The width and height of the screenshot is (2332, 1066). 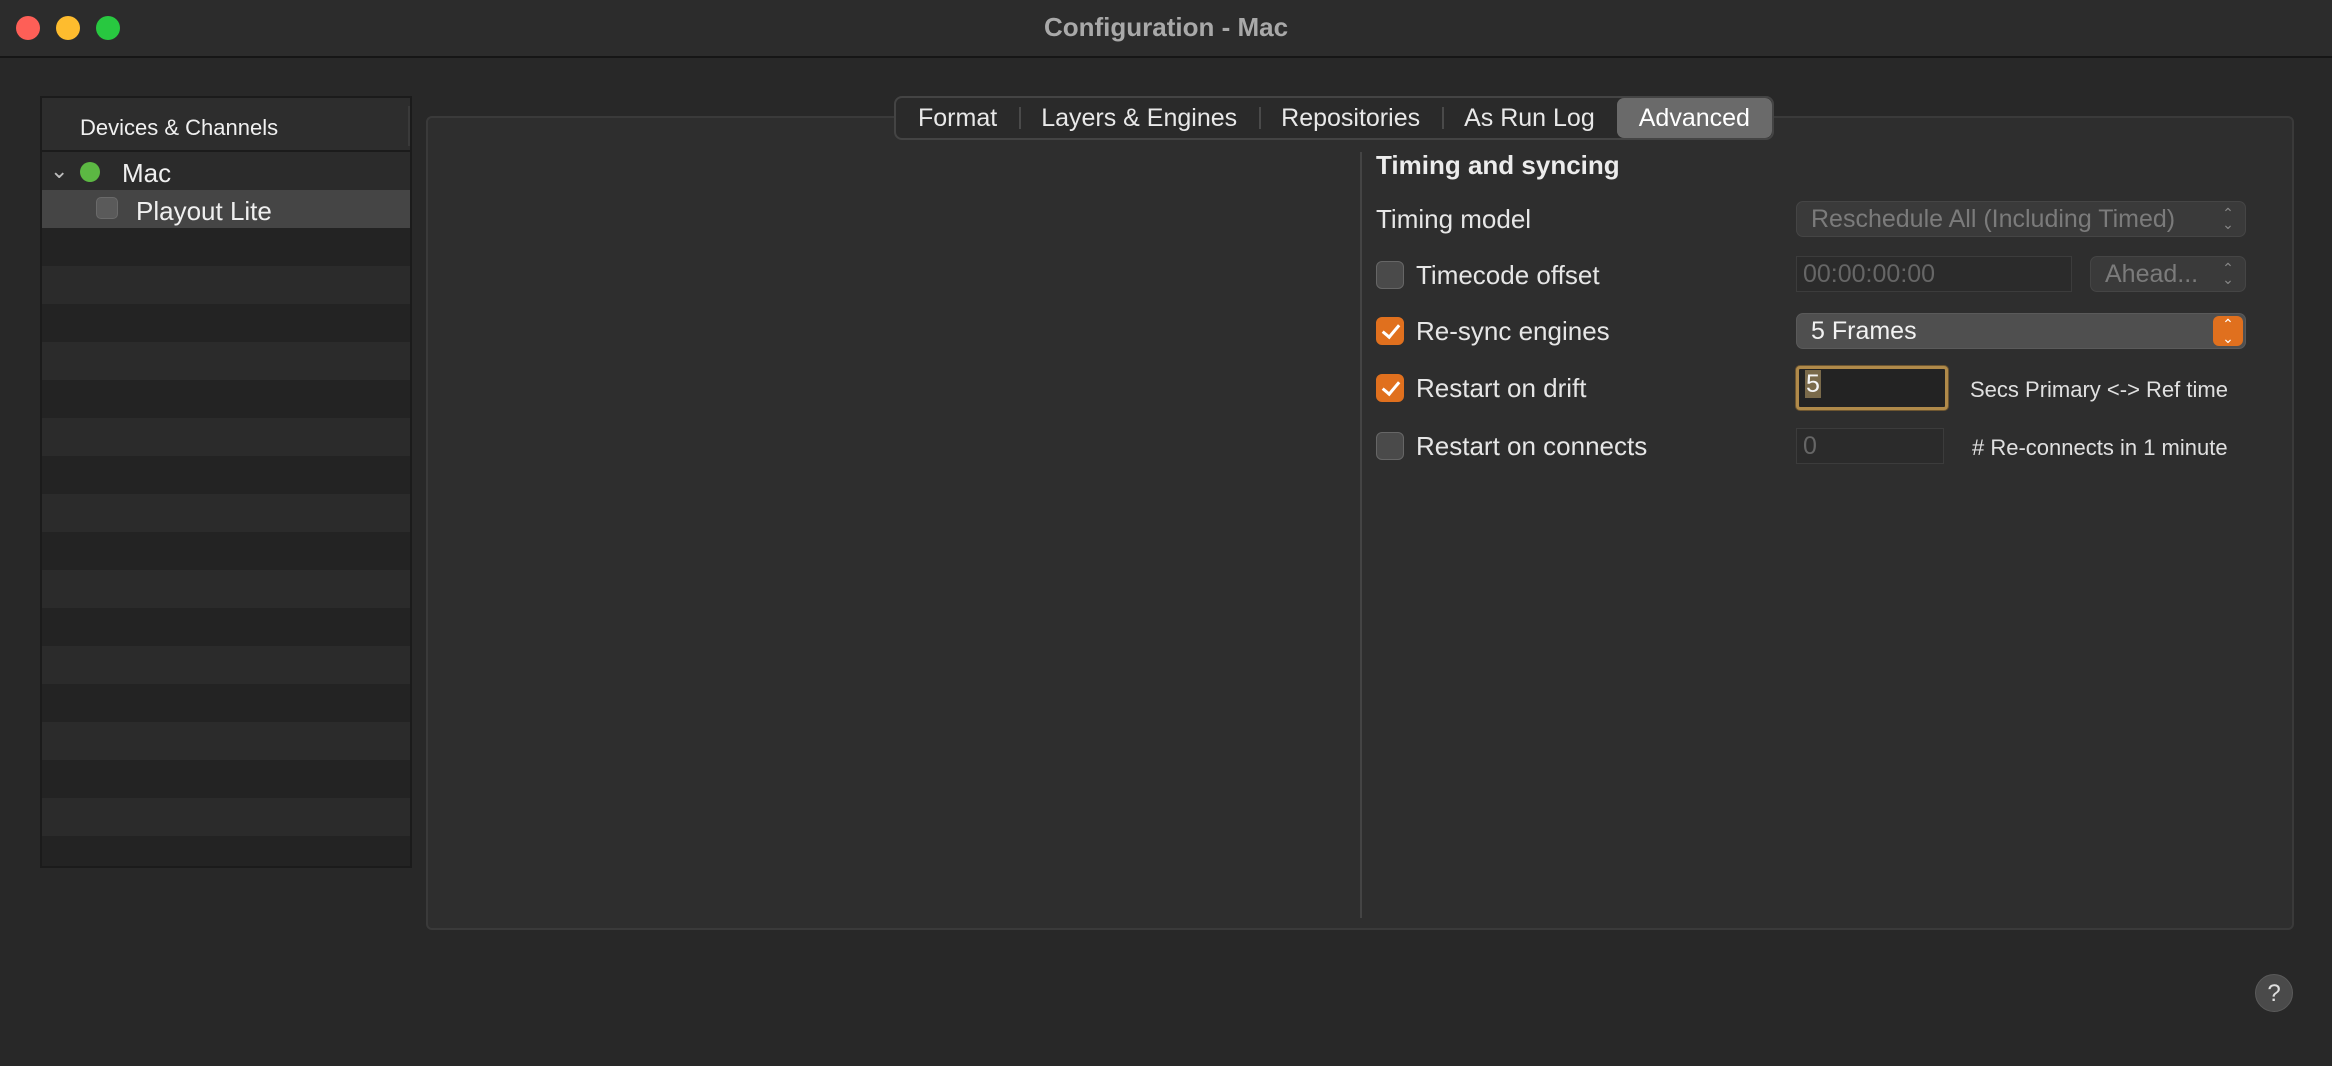 I want to click on device-list: ⌄ Mac Playout Lite, so click(x=226, y=509).